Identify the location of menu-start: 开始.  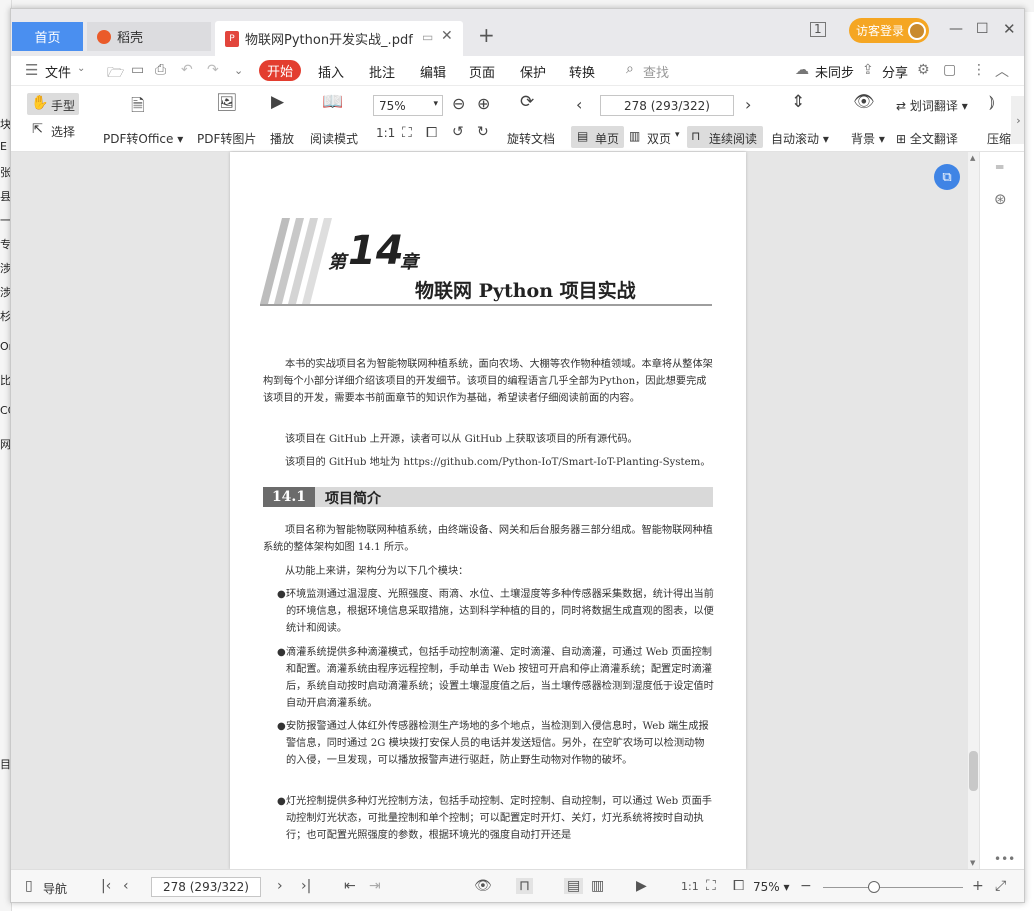
(280, 70).